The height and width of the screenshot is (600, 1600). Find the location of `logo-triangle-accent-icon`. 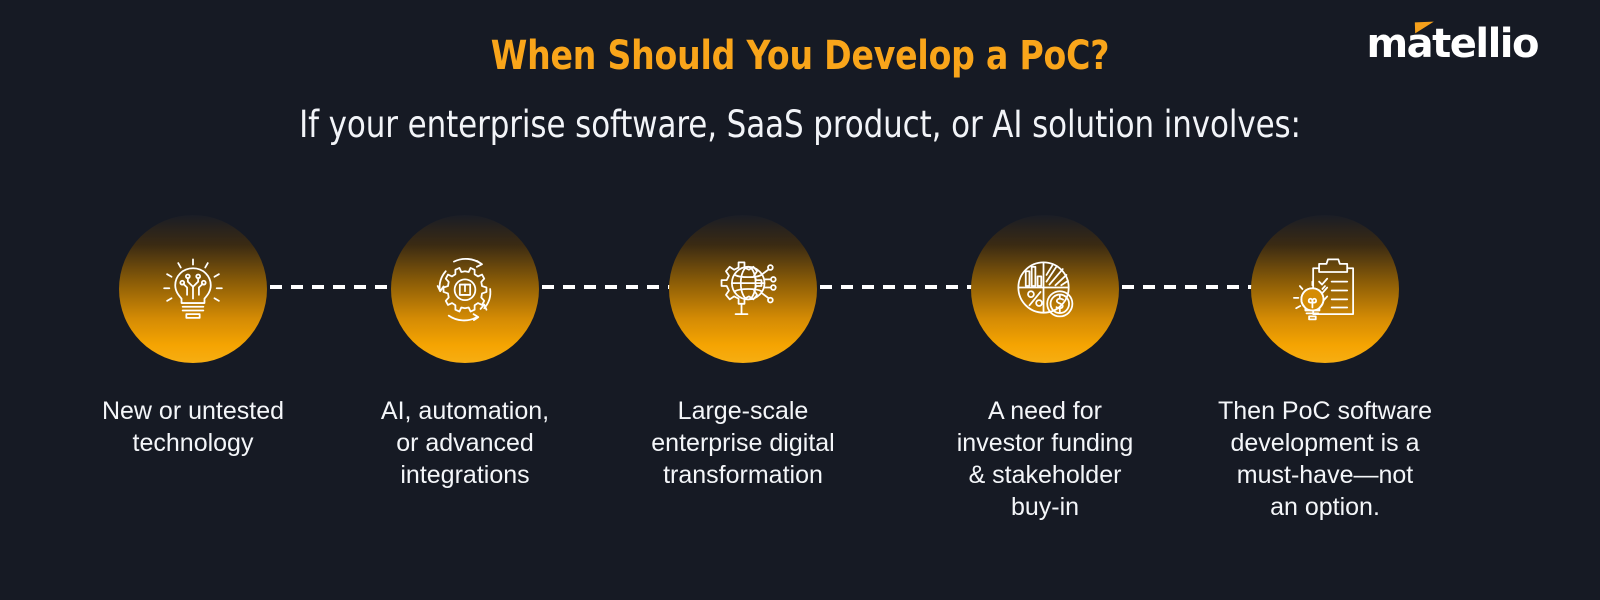

logo-triangle-accent-icon is located at coordinates (1425, 27).